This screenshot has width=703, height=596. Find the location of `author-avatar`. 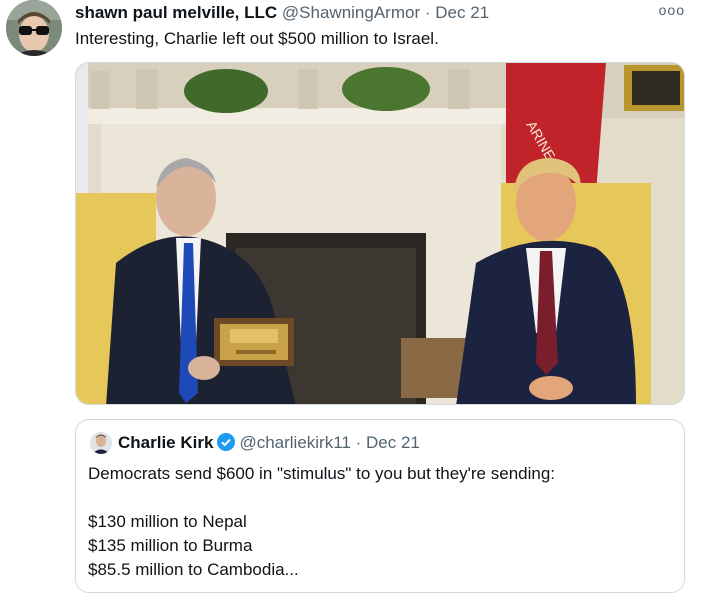

author-avatar is located at coordinates (34, 28).